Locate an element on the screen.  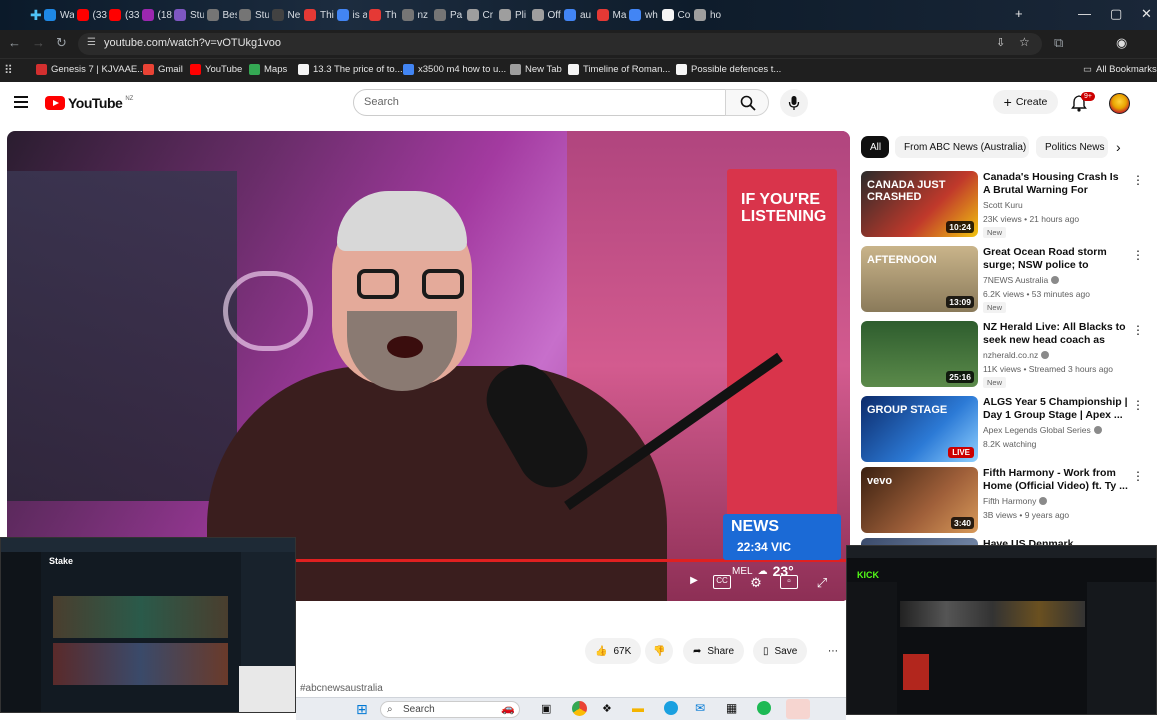
video-thumbnail: vevo 3:40 is located at coordinates (919, 500).